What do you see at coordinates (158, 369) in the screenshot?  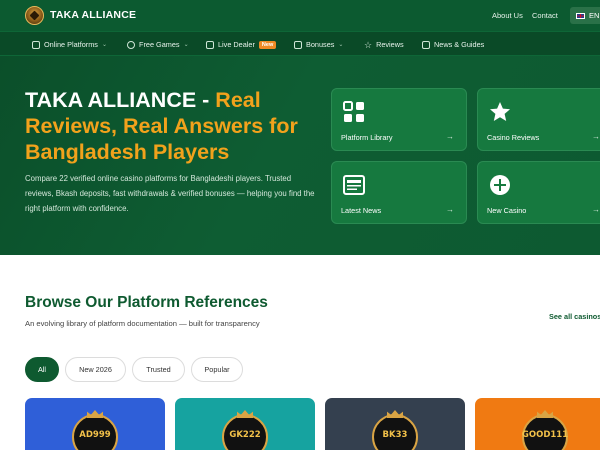 I see `filter-trusted: Trusted` at bounding box center [158, 369].